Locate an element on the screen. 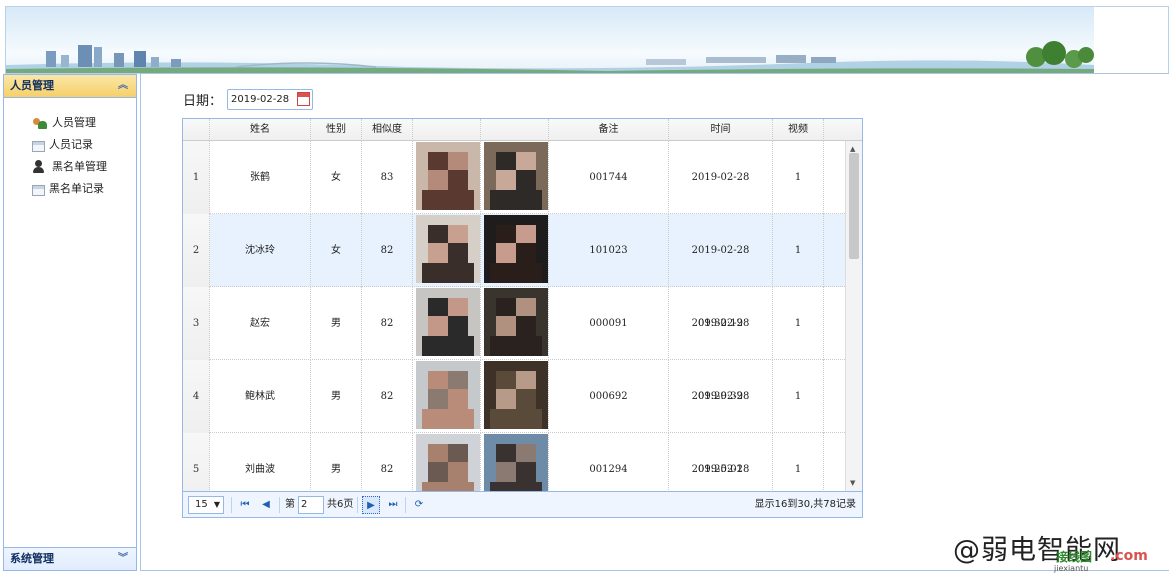 This screenshot has width=1169, height=577. watermark-pinyin: jiexiantu is located at coordinates (1071, 568).